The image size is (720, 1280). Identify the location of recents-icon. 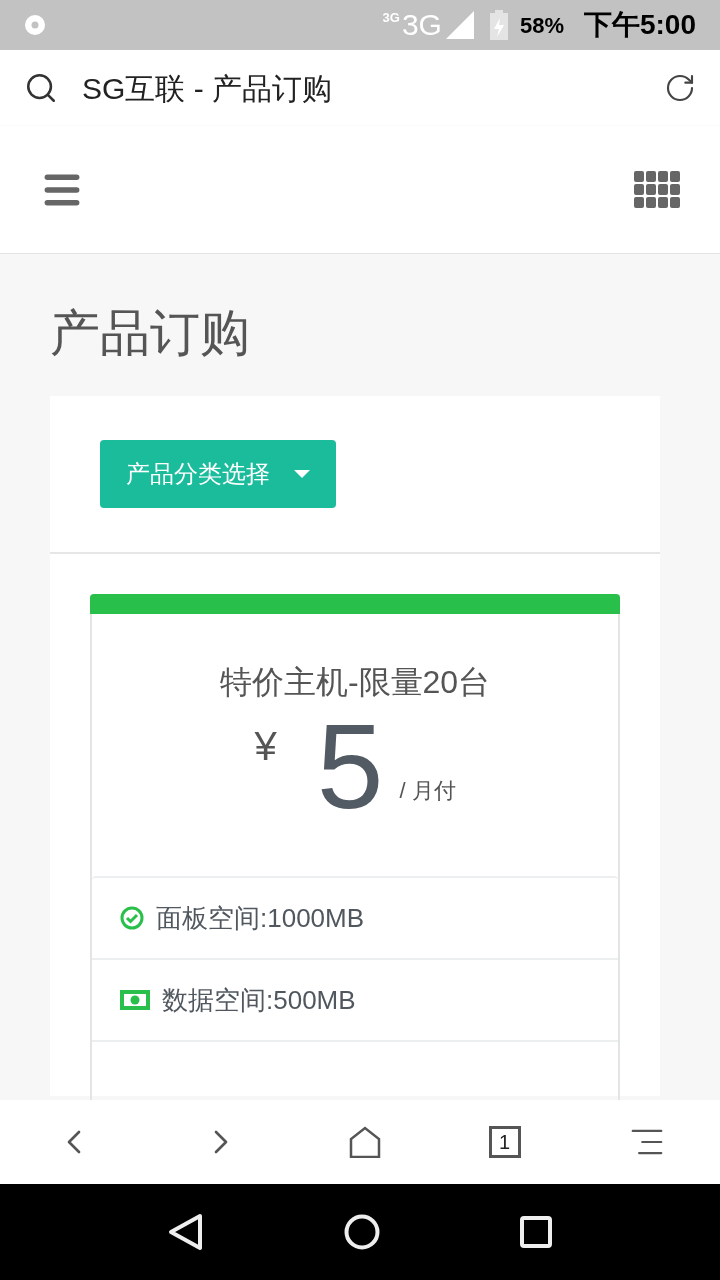
(536, 1232).